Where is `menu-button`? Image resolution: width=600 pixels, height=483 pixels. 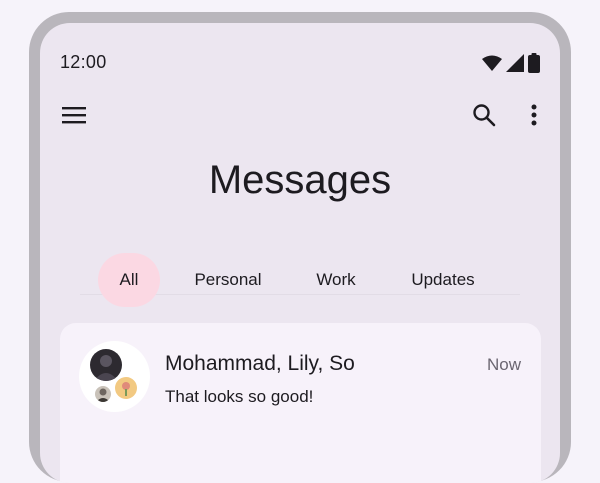
menu-button is located at coordinates (74, 117).